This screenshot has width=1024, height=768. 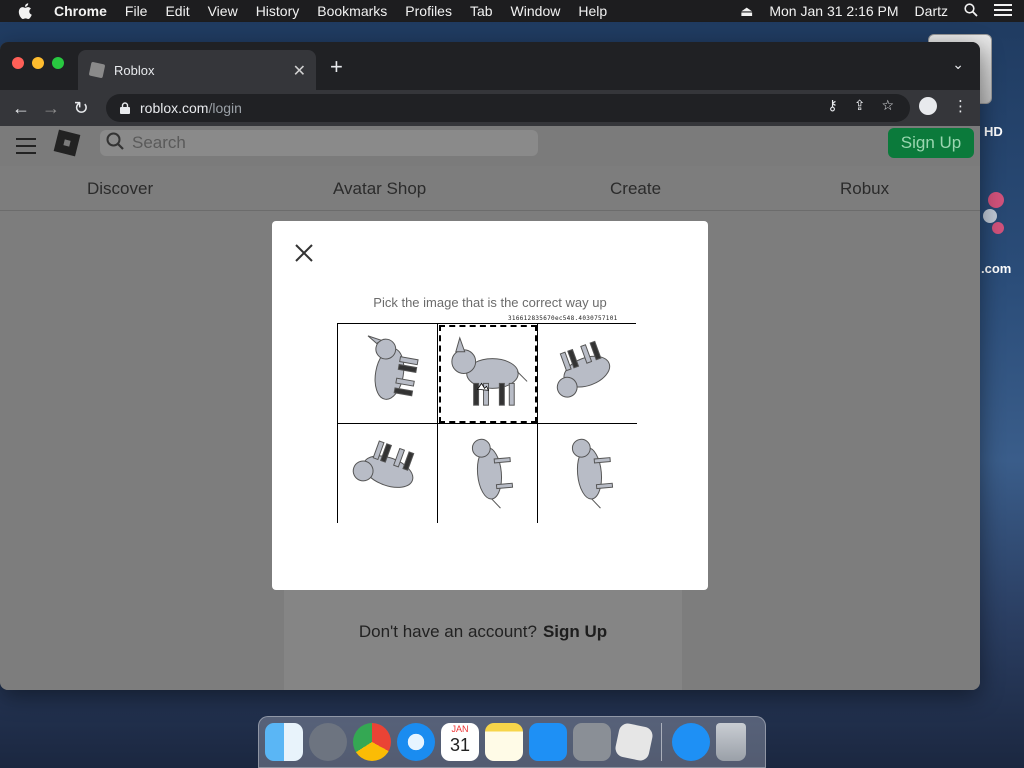 I want to click on search-placeholder: Search, so click(x=159, y=142).